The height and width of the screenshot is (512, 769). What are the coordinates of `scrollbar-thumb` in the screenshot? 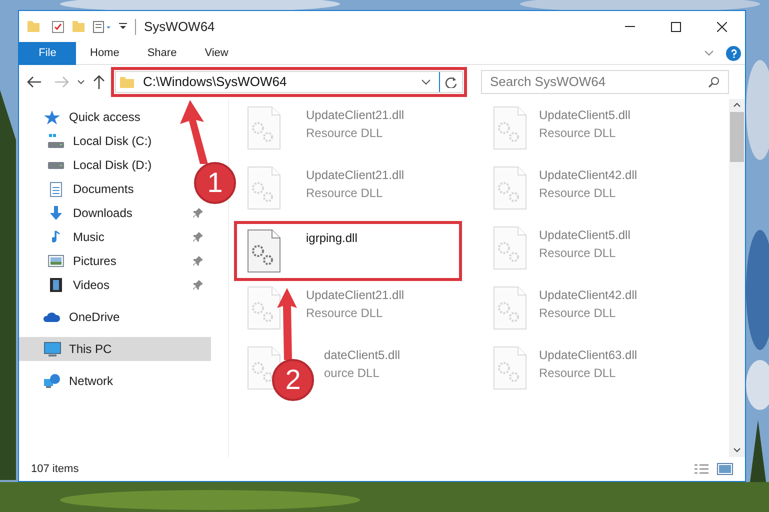 It's located at (737, 137).